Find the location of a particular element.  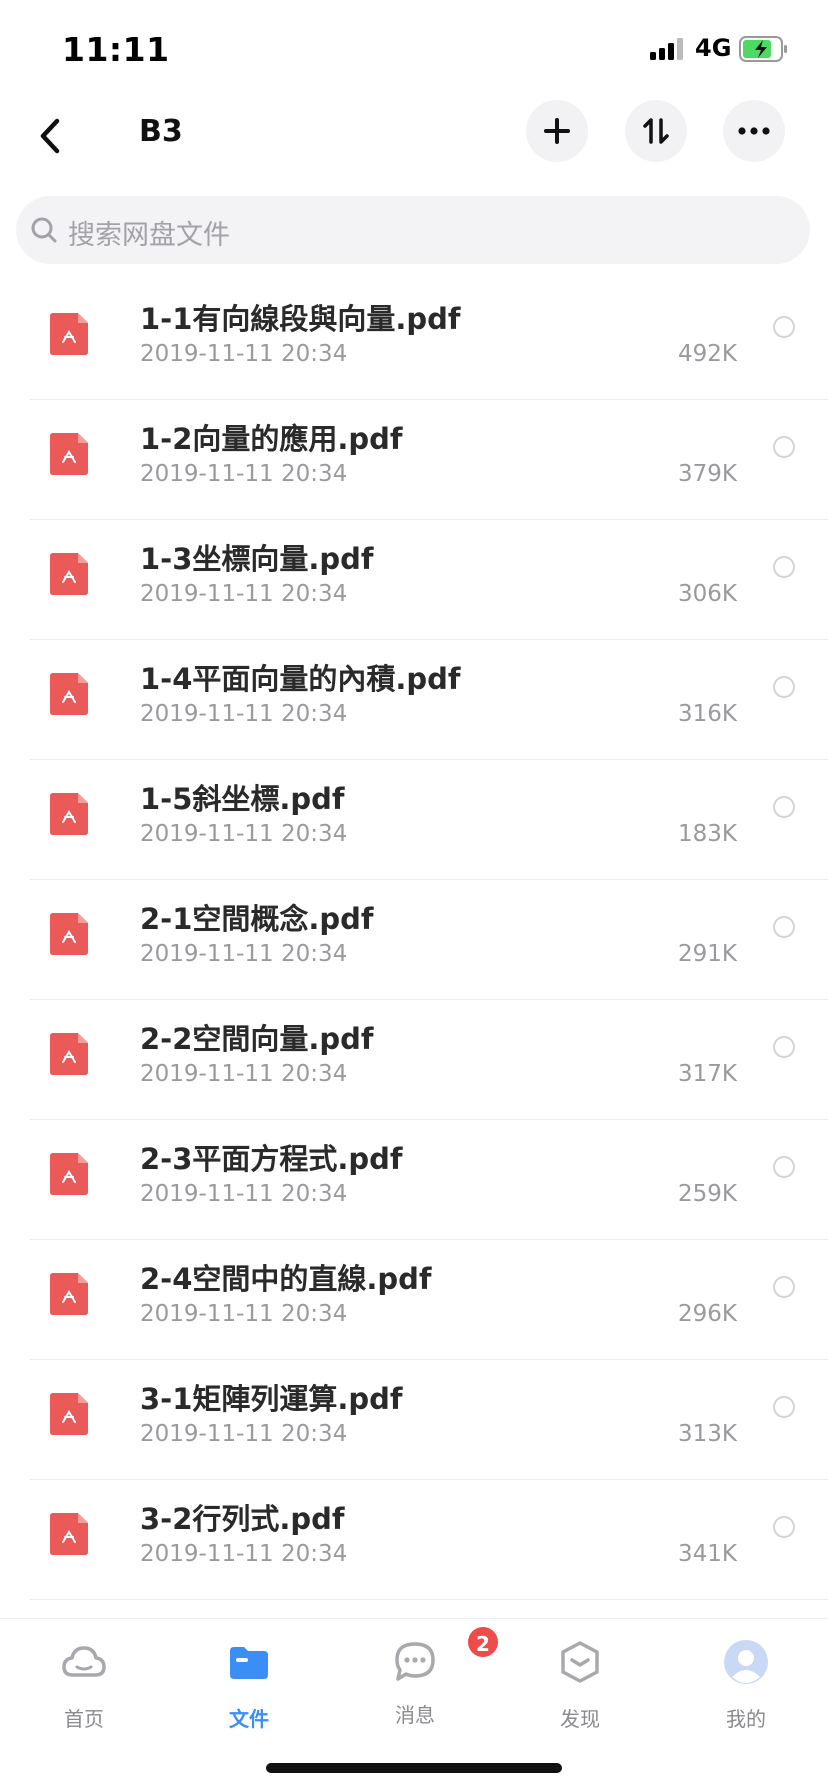

file-name: 3-1矩陣列運算.pdf is located at coordinates (271, 1399).